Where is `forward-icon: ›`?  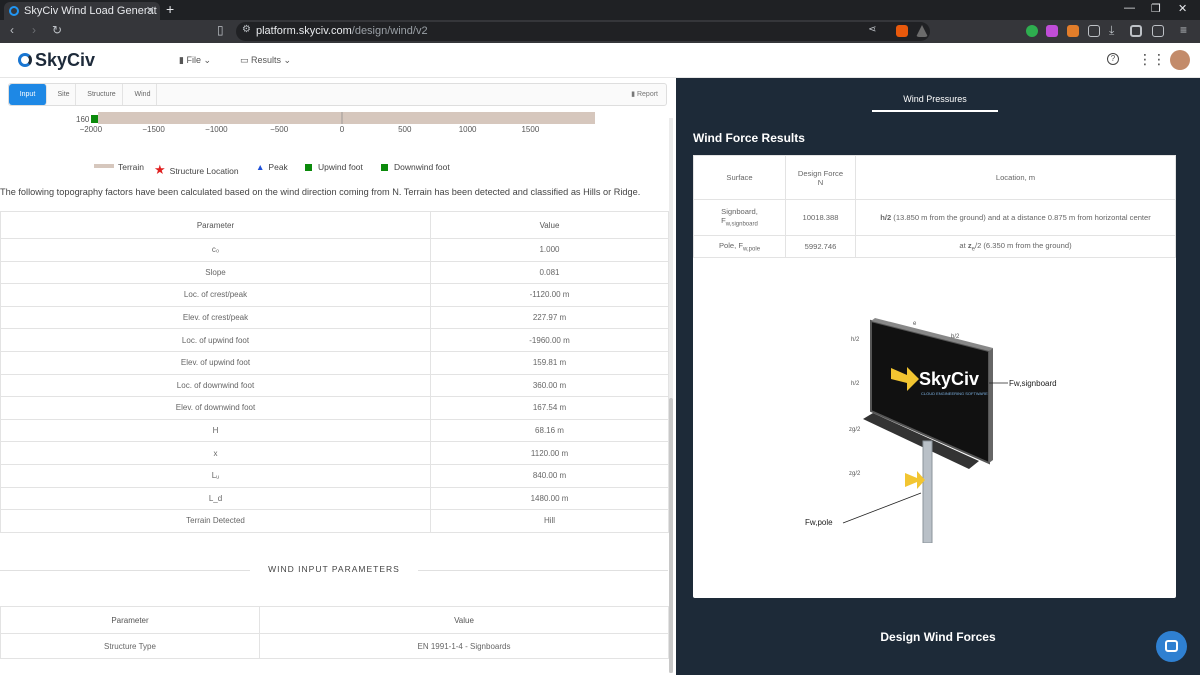 forward-icon: › is located at coordinates (34, 30).